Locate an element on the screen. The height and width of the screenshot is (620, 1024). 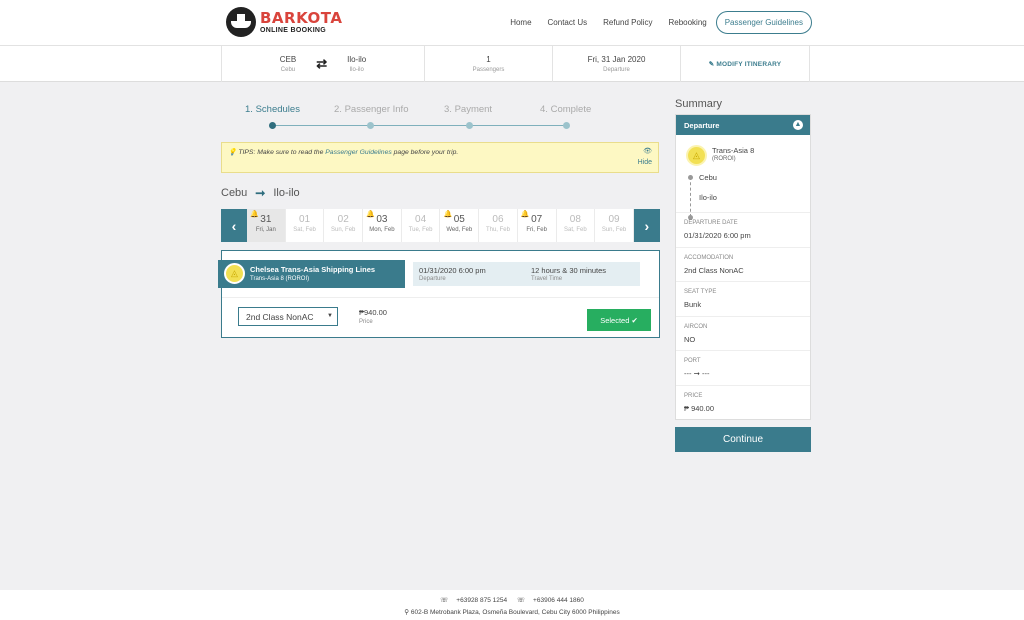
next-dates-button: › is located at coordinates (646, 225).